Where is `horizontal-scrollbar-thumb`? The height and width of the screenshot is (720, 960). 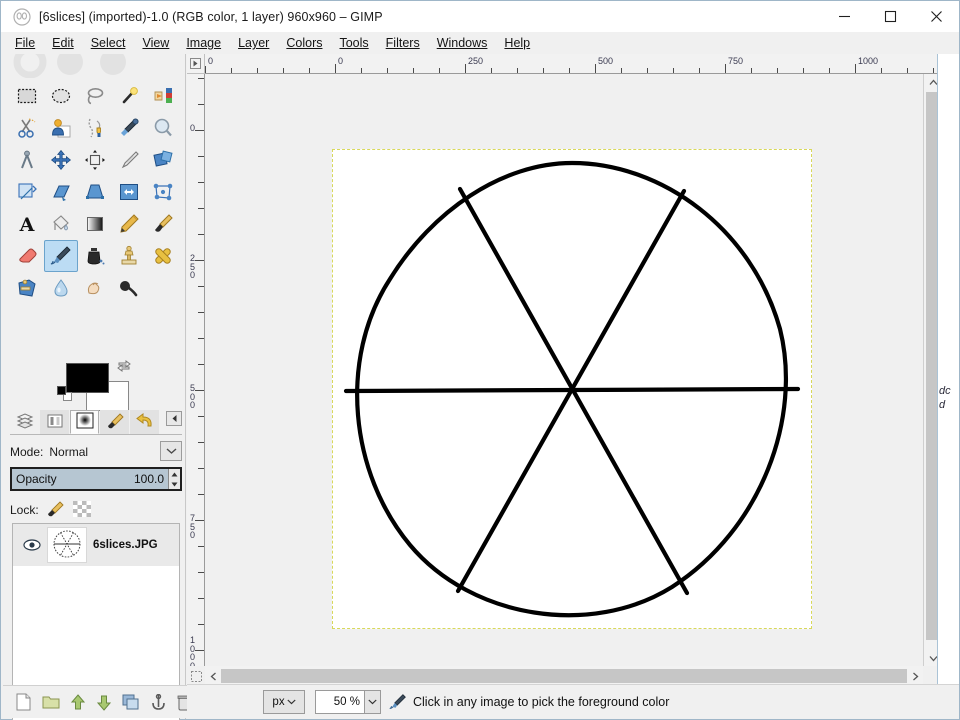
horizontal-scrollbar-thumb is located at coordinates (564, 676).